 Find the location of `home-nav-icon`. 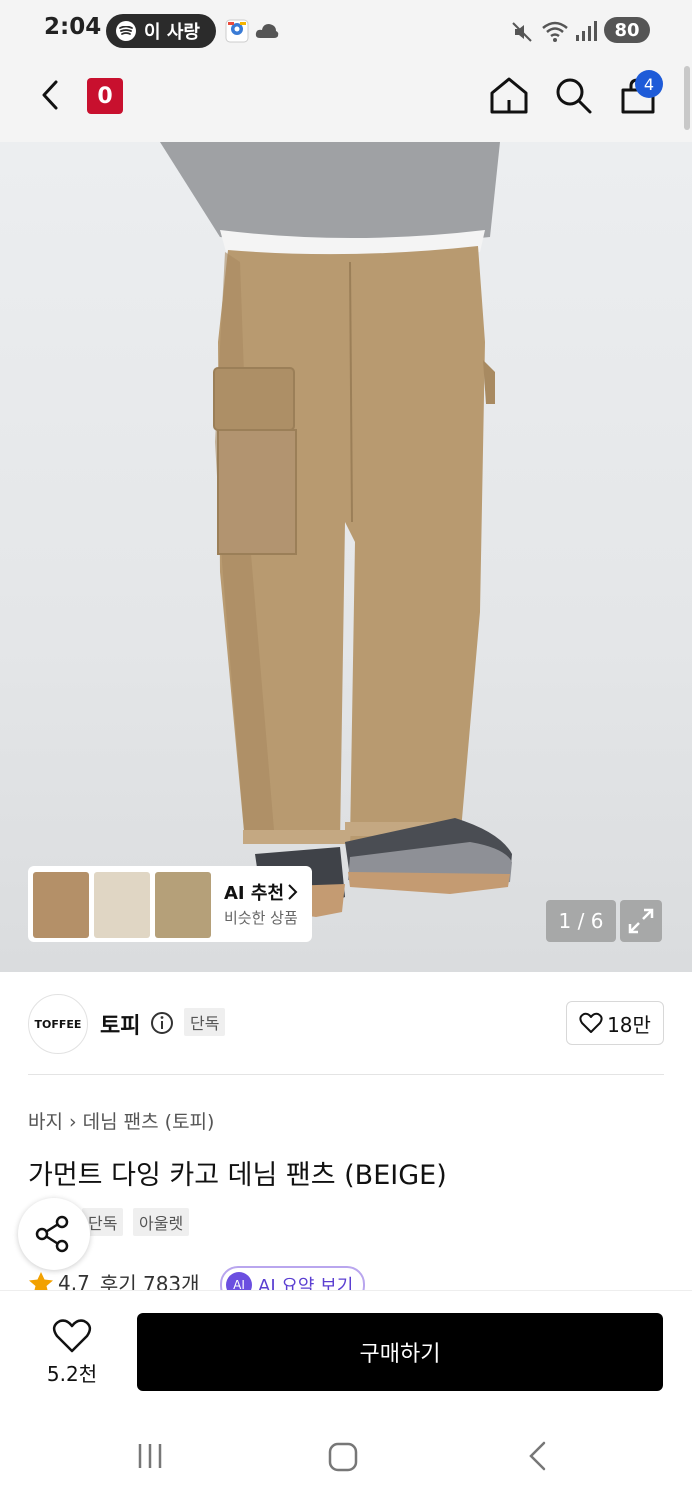

home-nav-icon is located at coordinates (343, 1457).